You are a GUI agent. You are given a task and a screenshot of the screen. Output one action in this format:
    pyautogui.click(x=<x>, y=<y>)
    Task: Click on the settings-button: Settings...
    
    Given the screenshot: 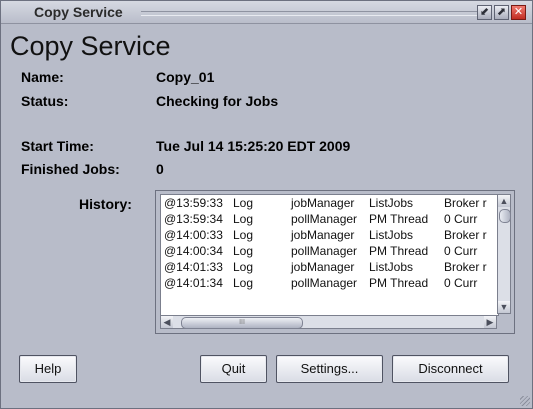 What is the action you would take?
    pyautogui.click(x=329, y=369)
    